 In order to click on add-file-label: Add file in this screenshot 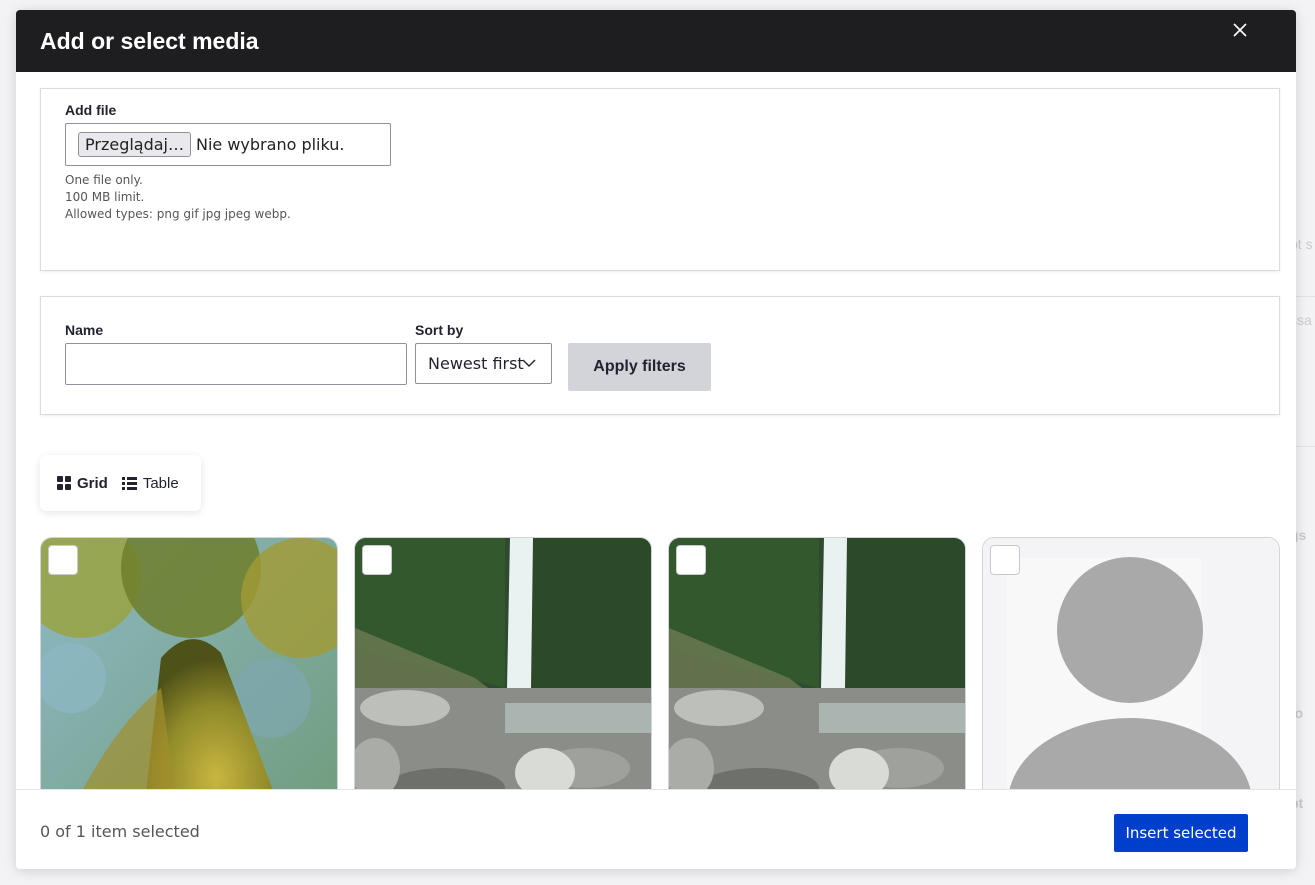, I will do `click(91, 110)`.